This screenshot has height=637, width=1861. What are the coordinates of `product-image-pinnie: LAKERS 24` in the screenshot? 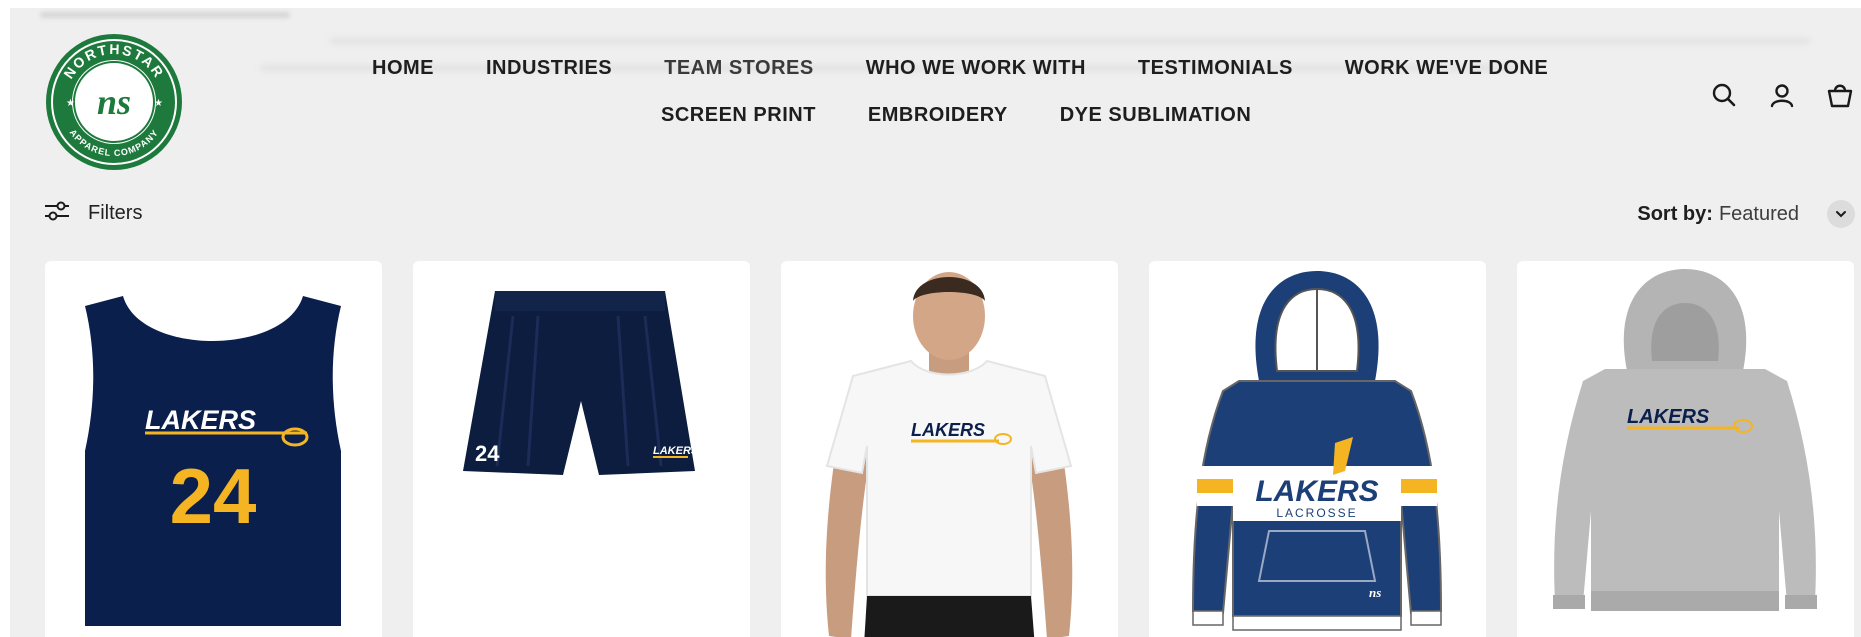 It's located at (213, 461).